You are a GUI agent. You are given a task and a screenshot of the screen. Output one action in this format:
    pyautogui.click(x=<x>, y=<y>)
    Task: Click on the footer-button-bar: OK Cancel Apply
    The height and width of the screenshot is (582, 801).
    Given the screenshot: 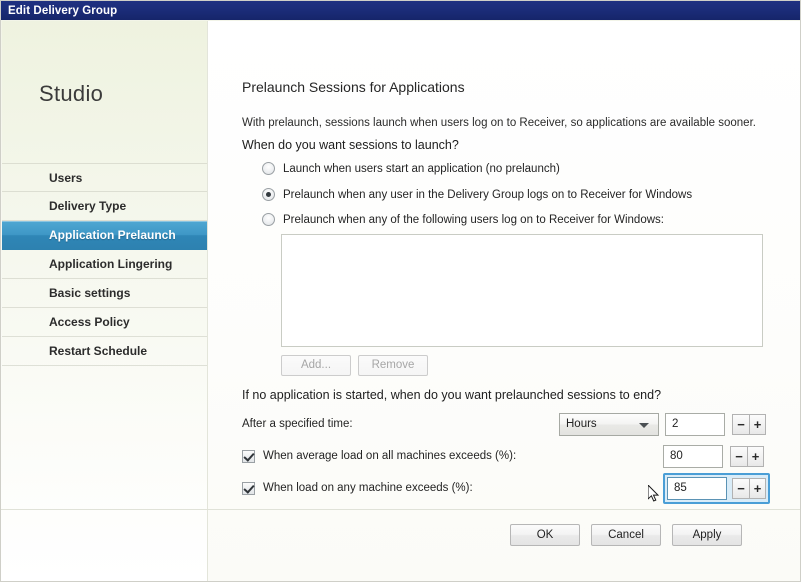 What is the action you would take?
    pyautogui.click(x=626, y=535)
    